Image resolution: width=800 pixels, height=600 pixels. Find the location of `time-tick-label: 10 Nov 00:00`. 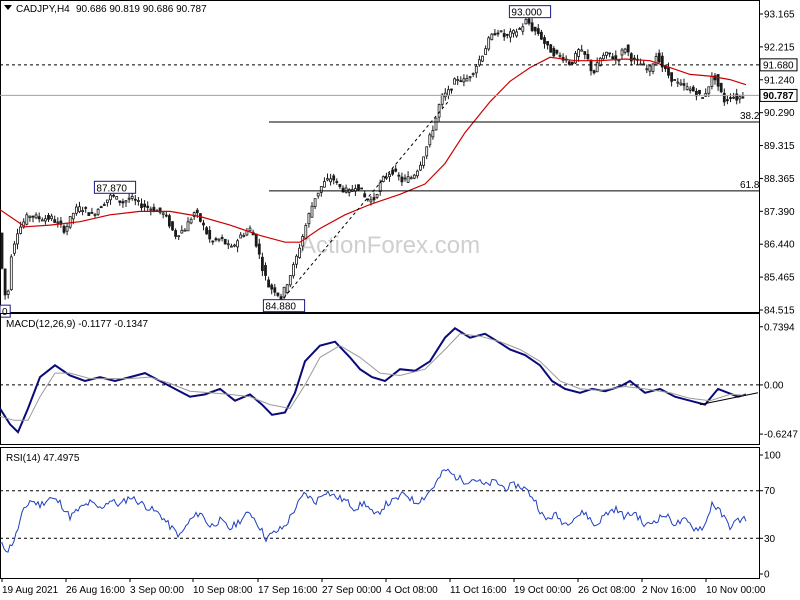

time-tick-label: 10 Nov 00:00 is located at coordinates (736, 590).